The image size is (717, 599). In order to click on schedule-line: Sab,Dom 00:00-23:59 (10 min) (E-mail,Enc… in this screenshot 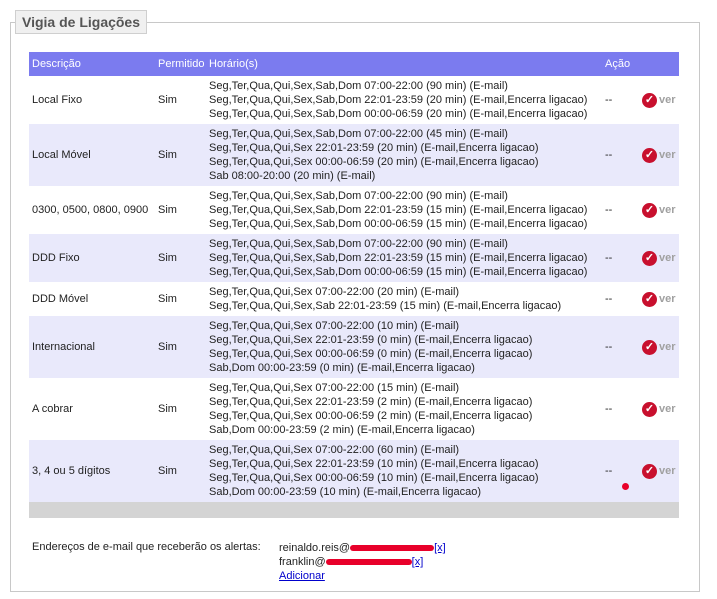, I will do `click(345, 492)`.